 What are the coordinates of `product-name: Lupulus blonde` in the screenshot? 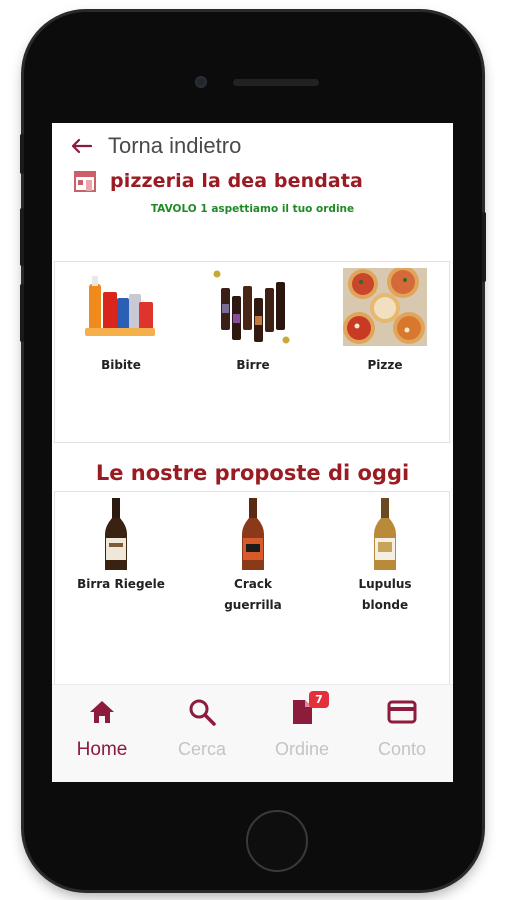 It's located at (385, 594).